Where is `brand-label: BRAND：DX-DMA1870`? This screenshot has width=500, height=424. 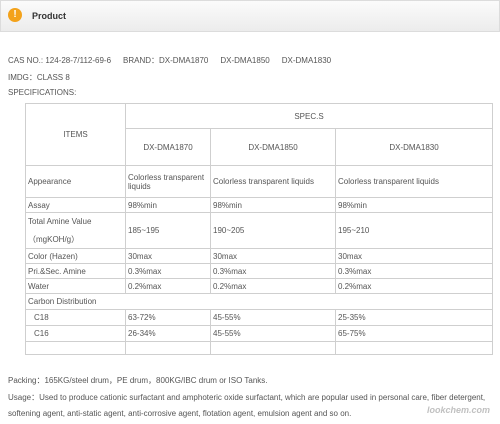 brand-label: BRAND：DX-DMA1870 is located at coordinates (166, 60).